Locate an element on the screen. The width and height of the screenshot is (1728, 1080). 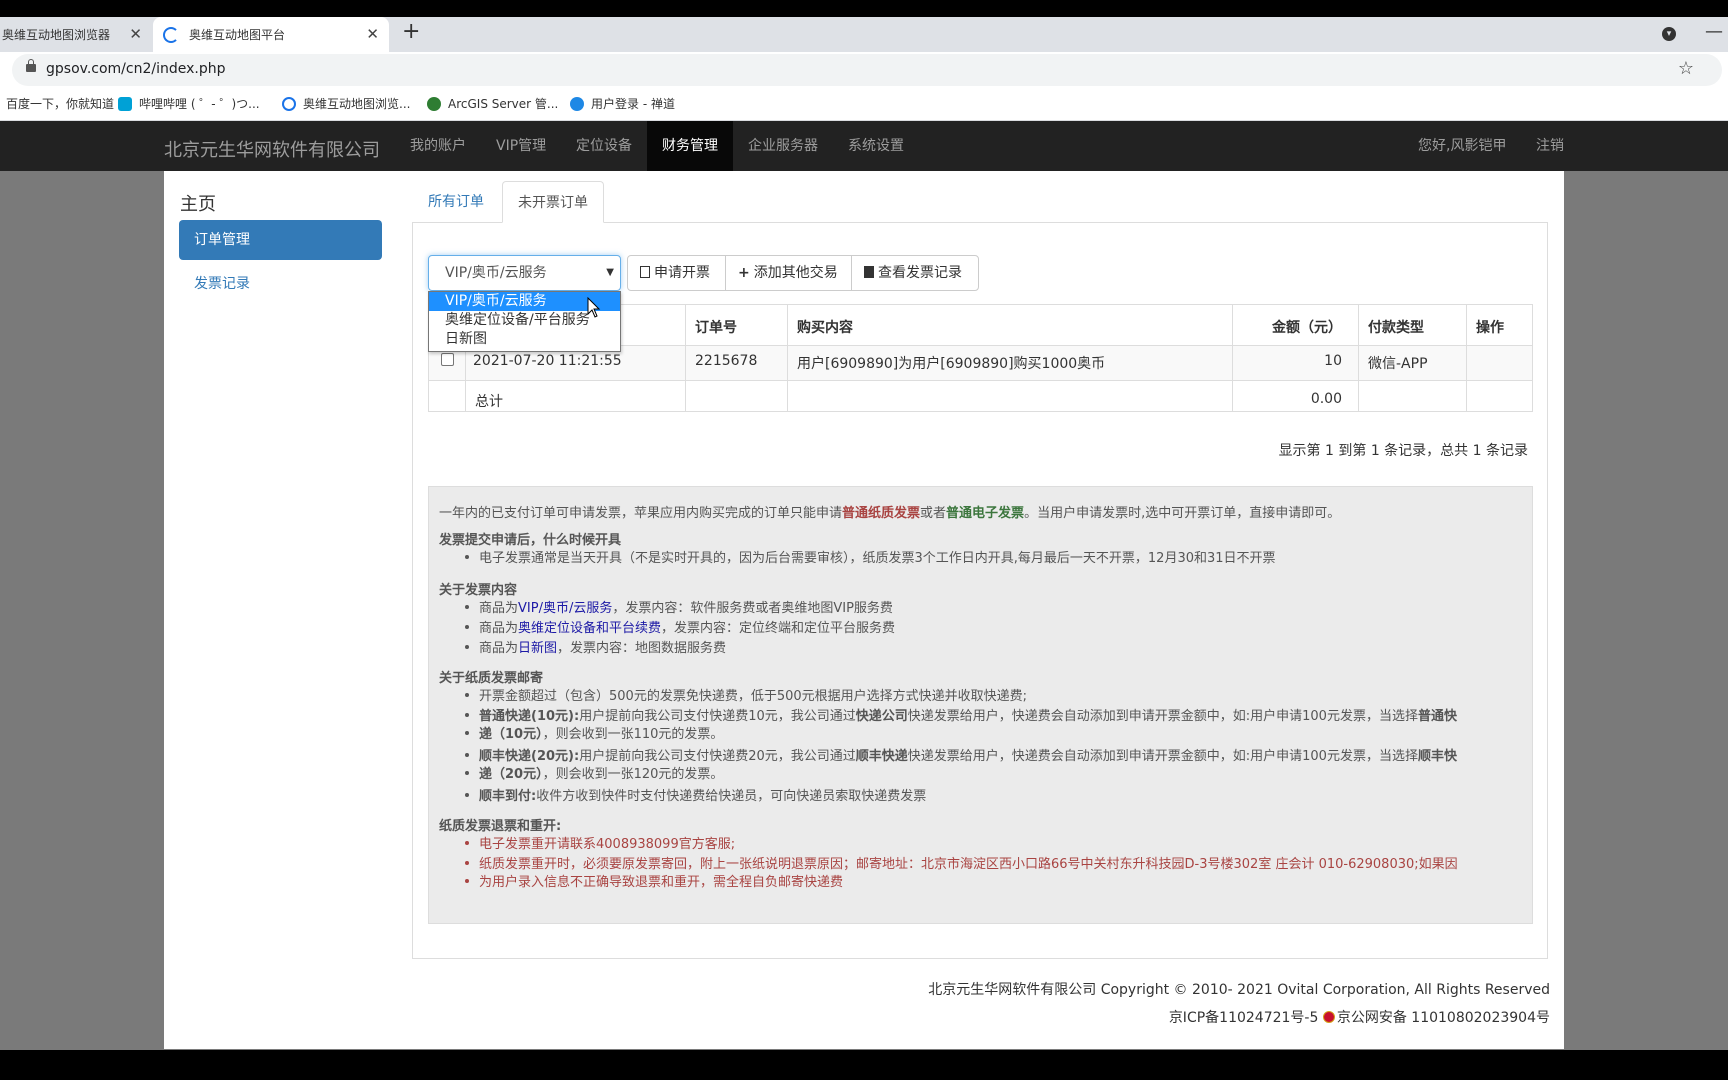
nav-finance: 财务管理 is located at coordinates (690, 146).